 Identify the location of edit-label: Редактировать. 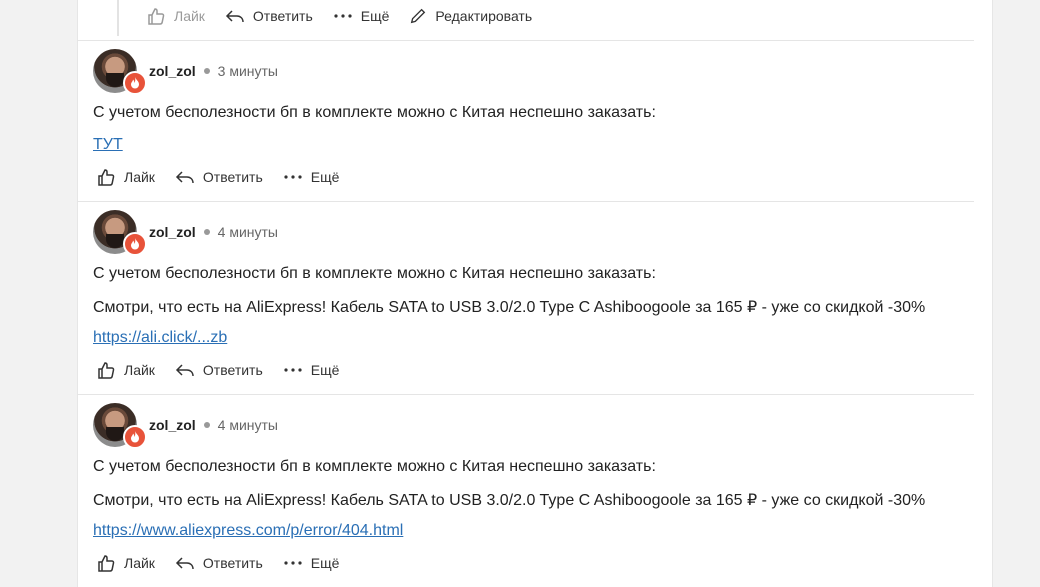
(484, 16).